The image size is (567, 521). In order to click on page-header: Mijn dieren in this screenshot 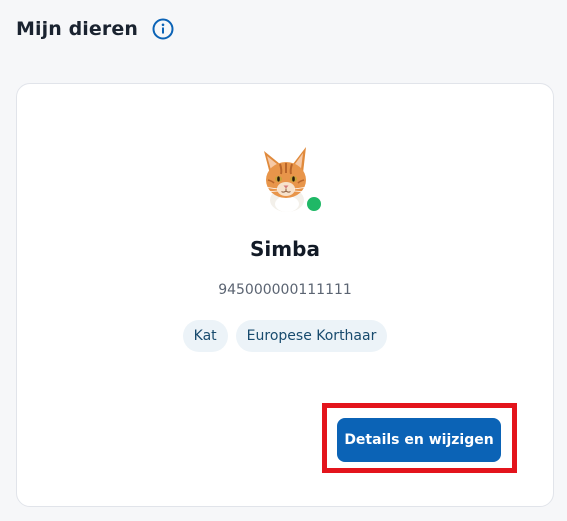, I will do `click(95, 29)`.